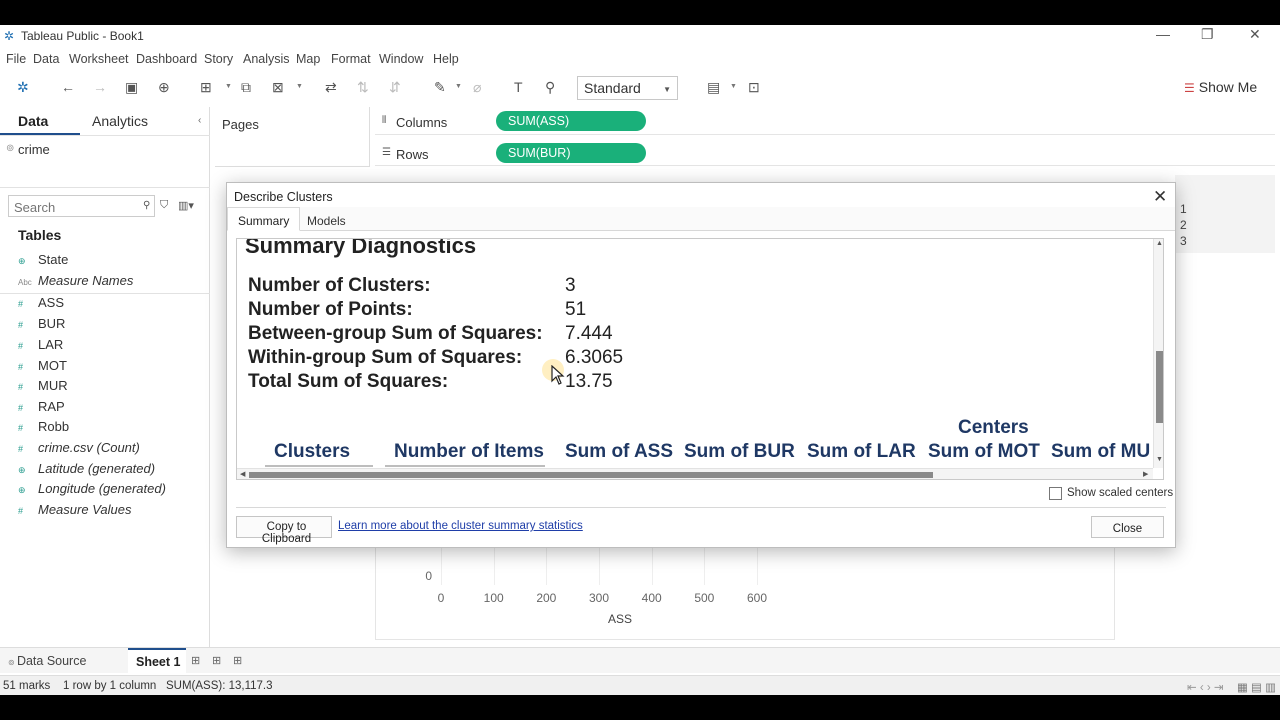 This screenshot has height=720, width=1280. What do you see at coordinates (246, 87) in the screenshot?
I see `duplicate-sheet-icon: ⧉` at bounding box center [246, 87].